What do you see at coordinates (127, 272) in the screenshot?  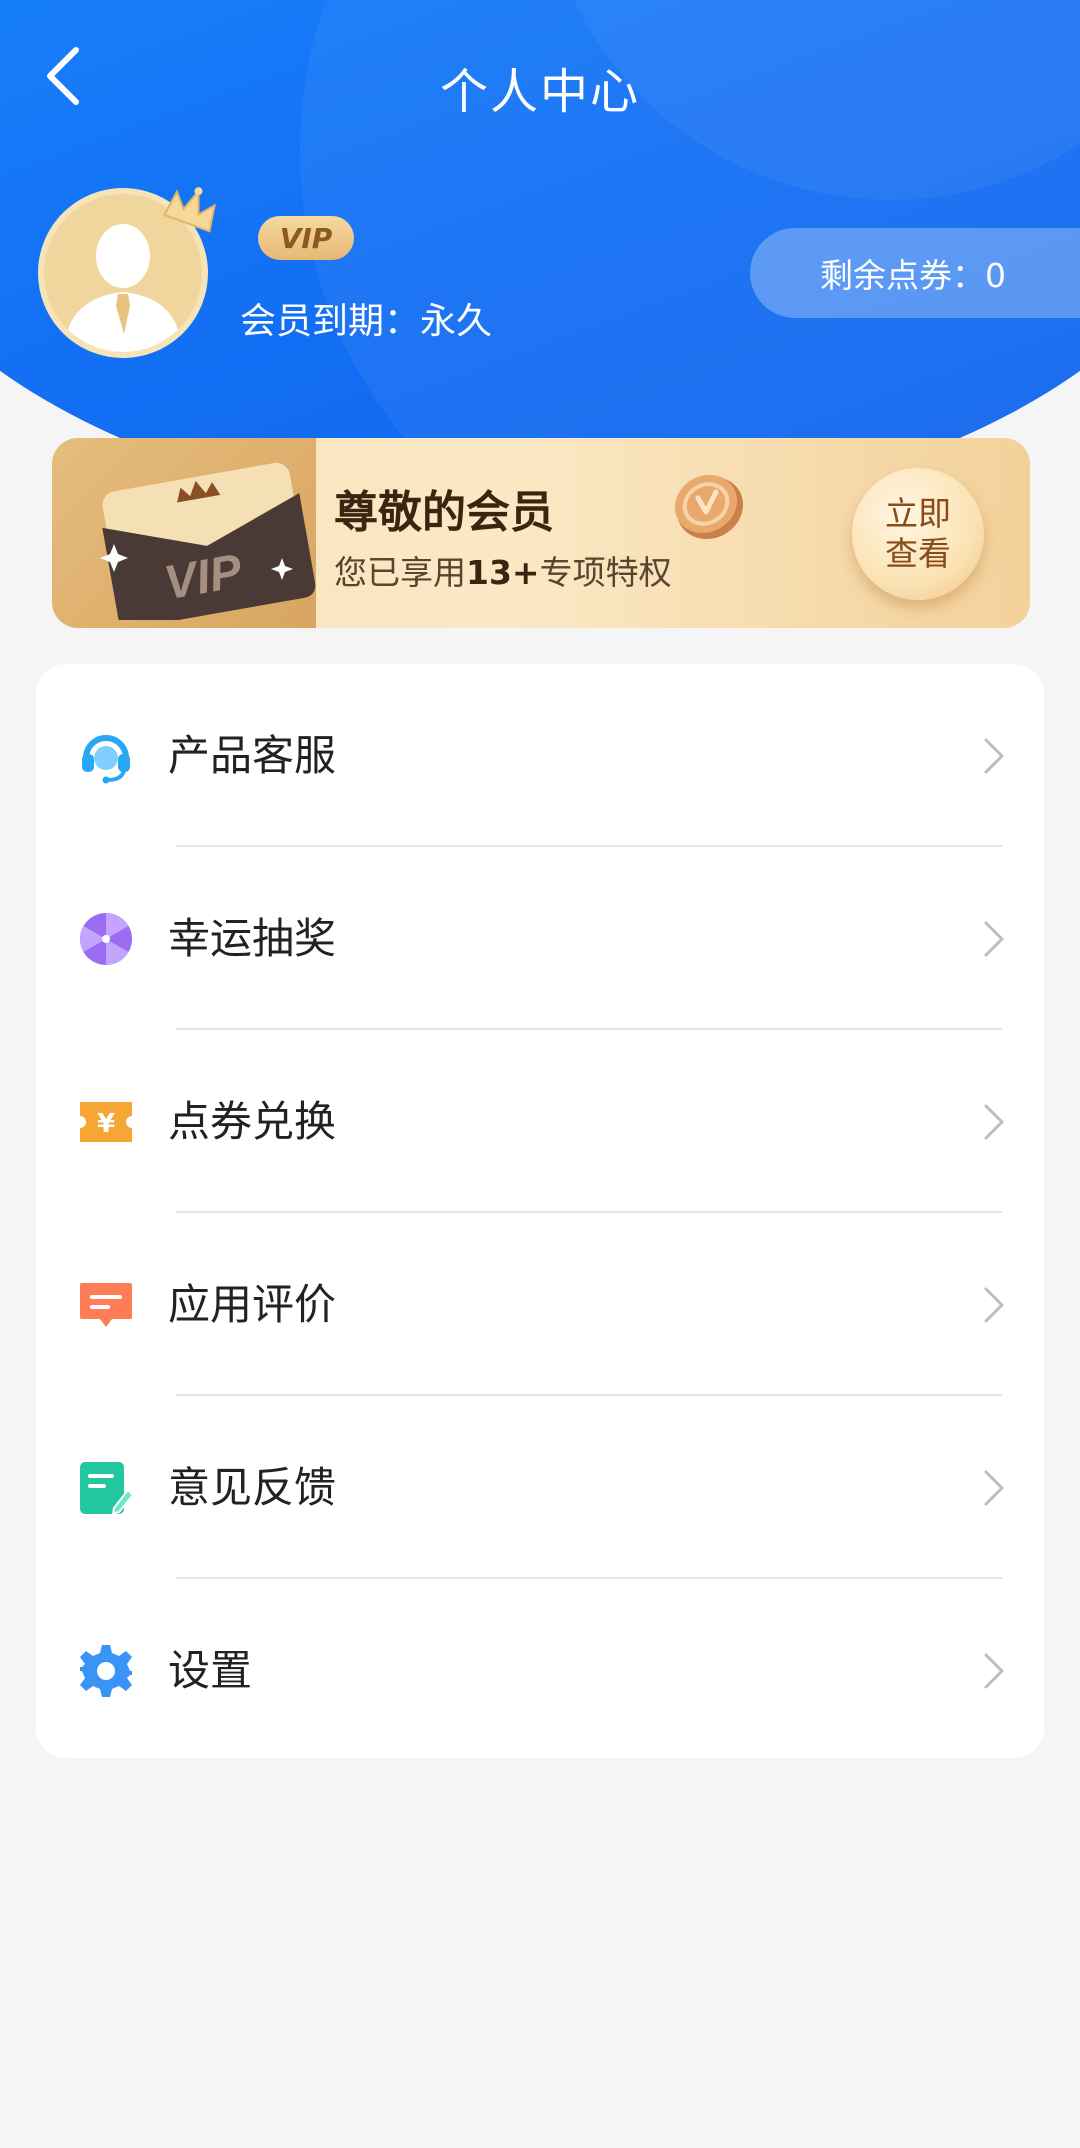 I see `avatar` at bounding box center [127, 272].